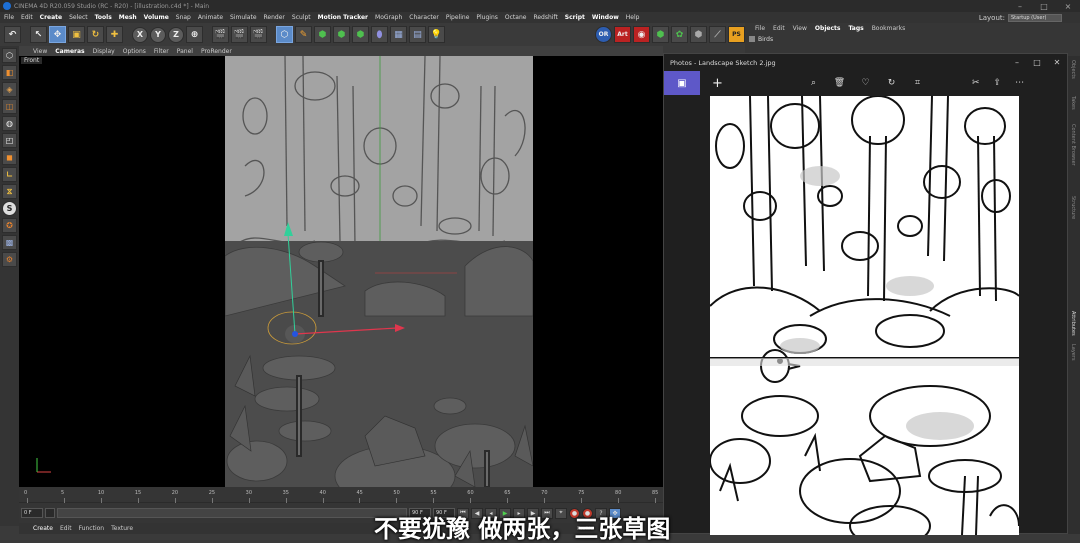 The height and width of the screenshot is (543, 1080). What do you see at coordinates (603, 34) in the screenshot?
I see `octane-render-icon: OR` at bounding box center [603, 34].